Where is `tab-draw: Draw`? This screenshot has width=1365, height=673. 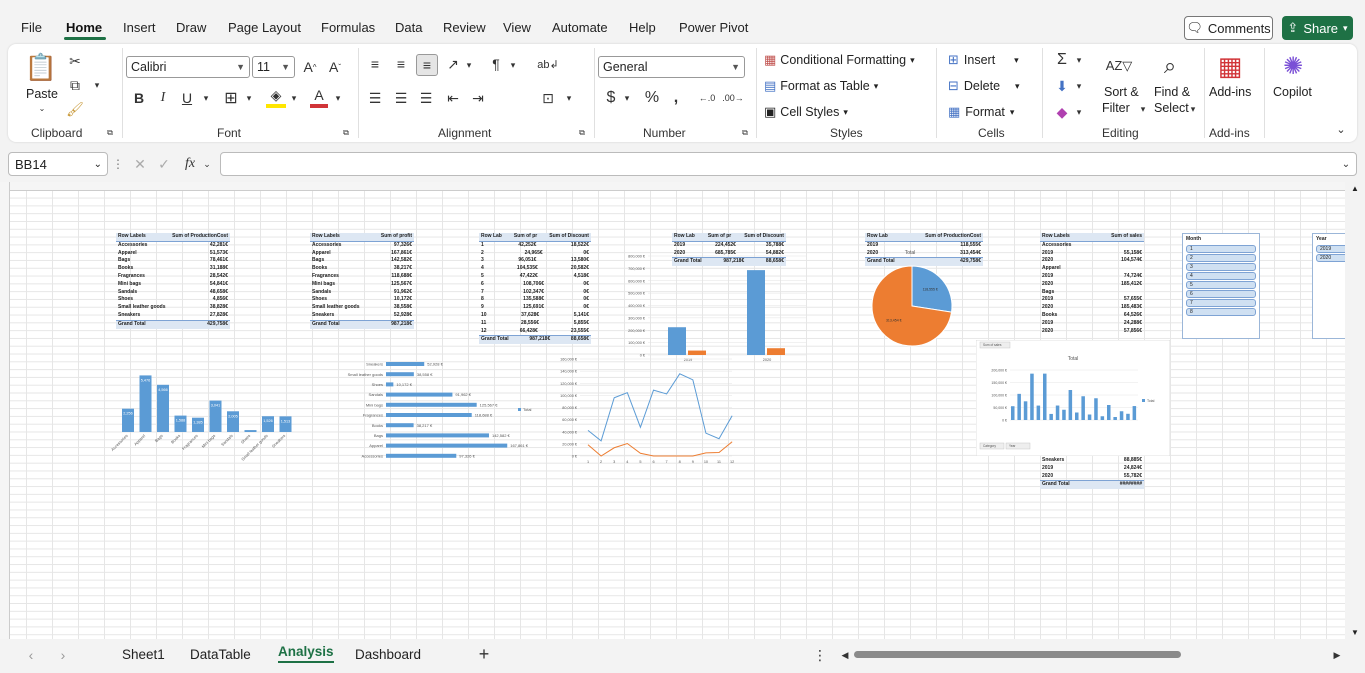
tab-draw: Draw is located at coordinates (191, 27).